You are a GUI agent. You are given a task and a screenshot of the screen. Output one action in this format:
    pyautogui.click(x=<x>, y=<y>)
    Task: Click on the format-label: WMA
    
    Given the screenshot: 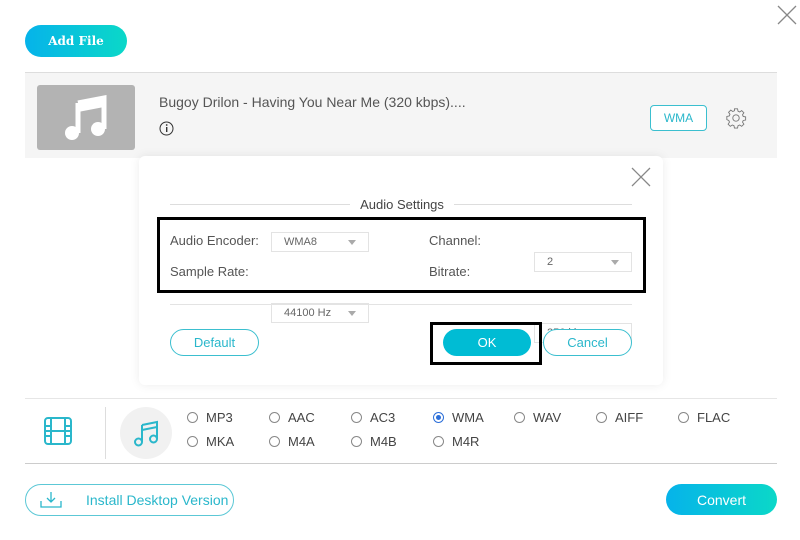 What is the action you would take?
    pyautogui.click(x=468, y=417)
    